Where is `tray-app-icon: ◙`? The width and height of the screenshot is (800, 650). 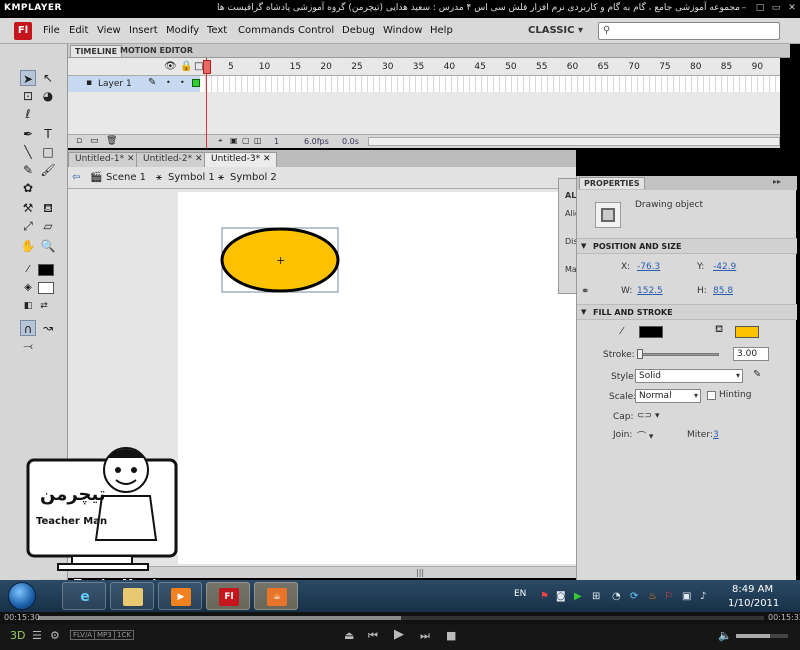 tray-app-icon: ◙ is located at coordinates (561, 596).